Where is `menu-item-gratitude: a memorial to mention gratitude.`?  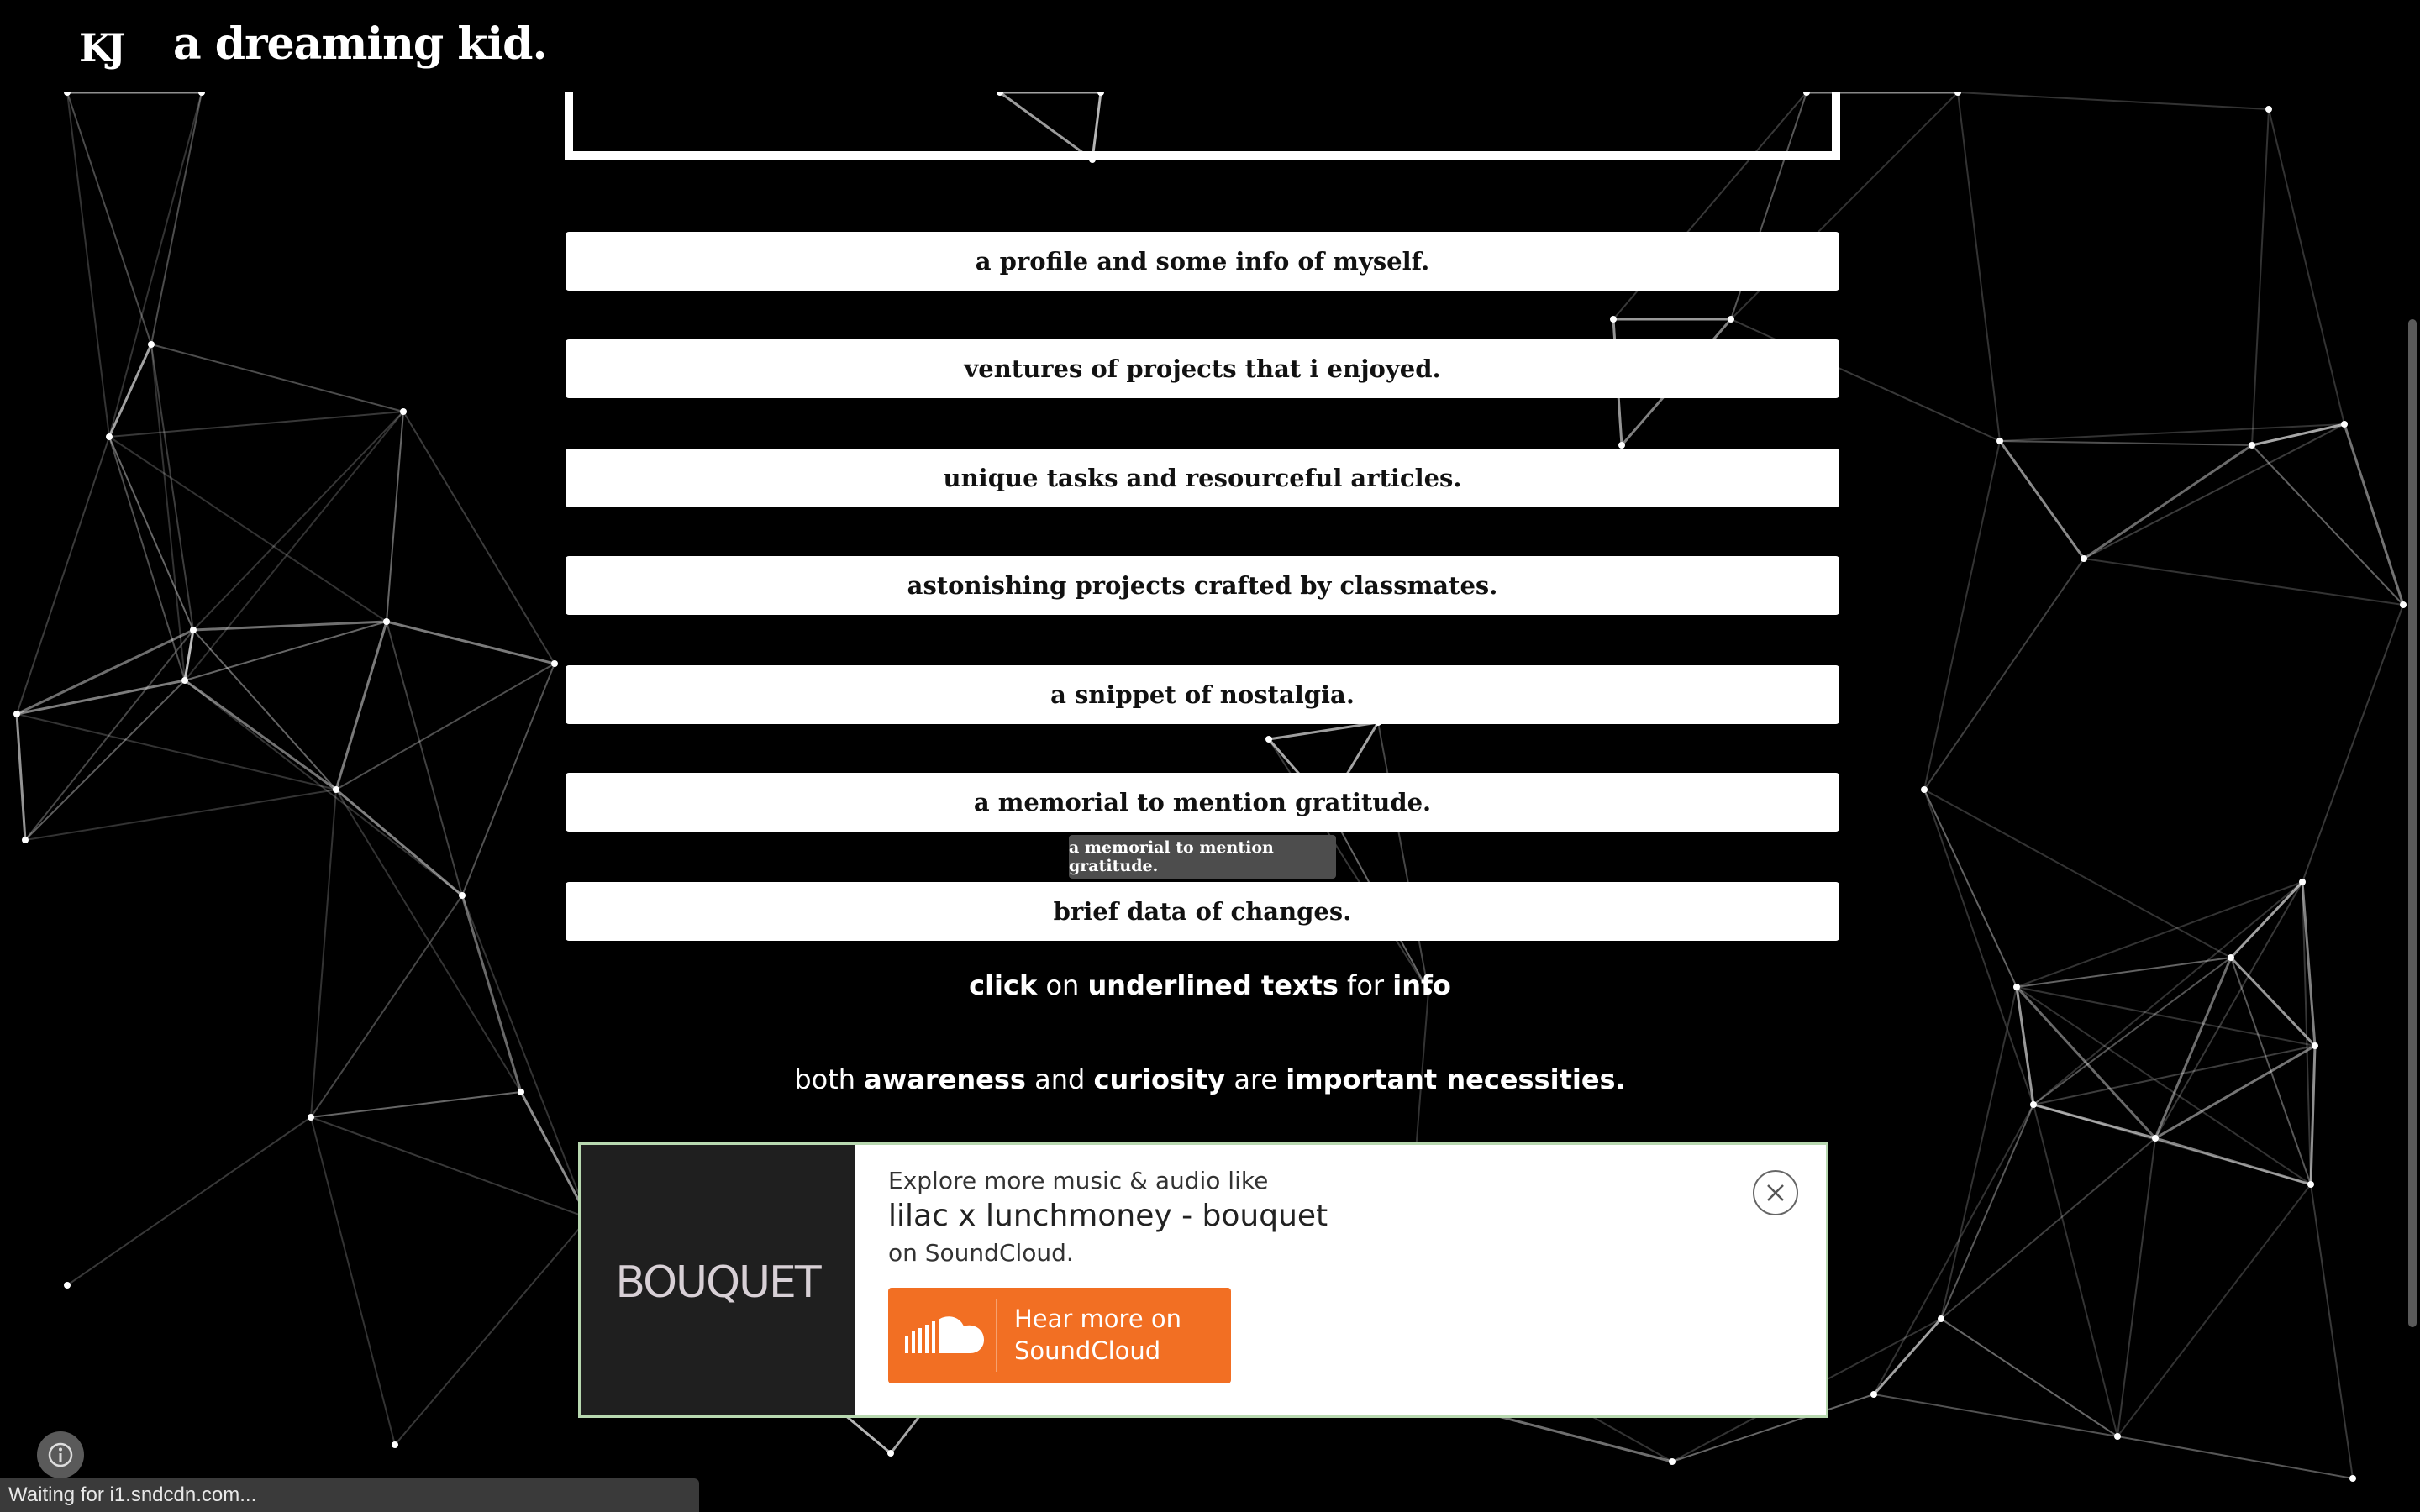 menu-item-gratitude: a memorial to mention gratitude. is located at coordinates (1202, 802).